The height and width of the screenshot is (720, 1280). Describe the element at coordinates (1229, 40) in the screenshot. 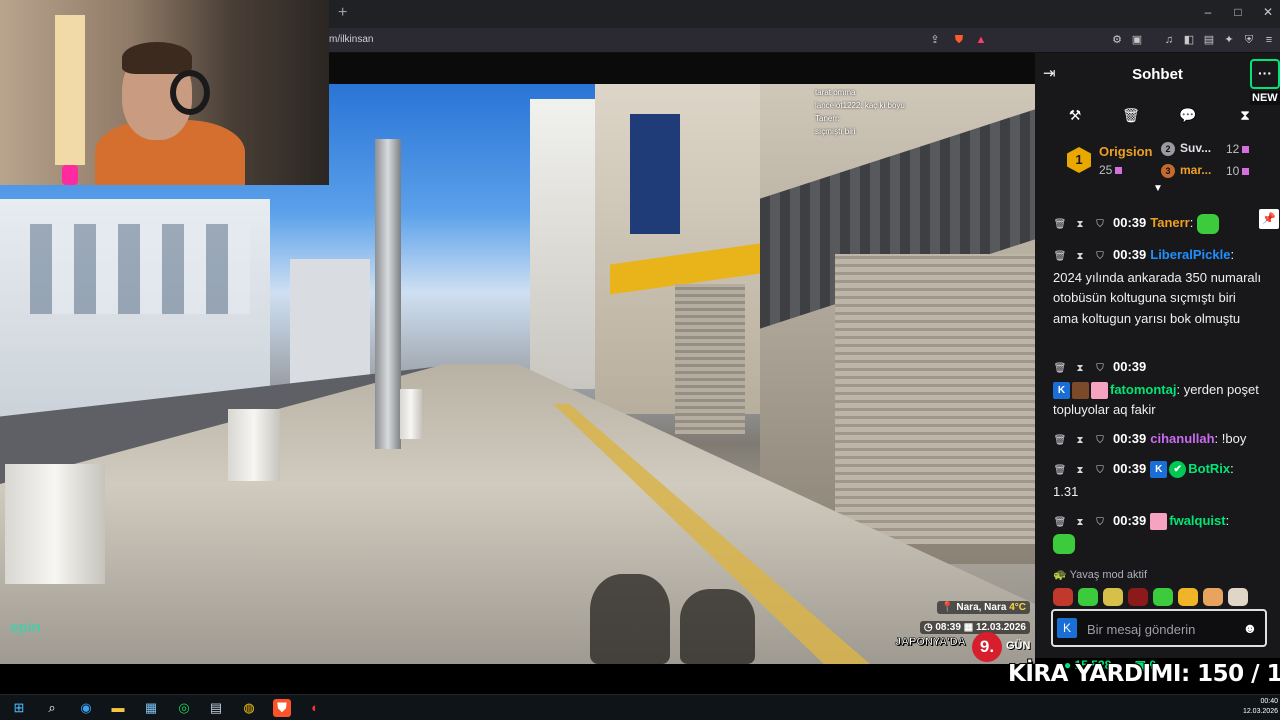

I see `leo-icon: ✦` at that location.